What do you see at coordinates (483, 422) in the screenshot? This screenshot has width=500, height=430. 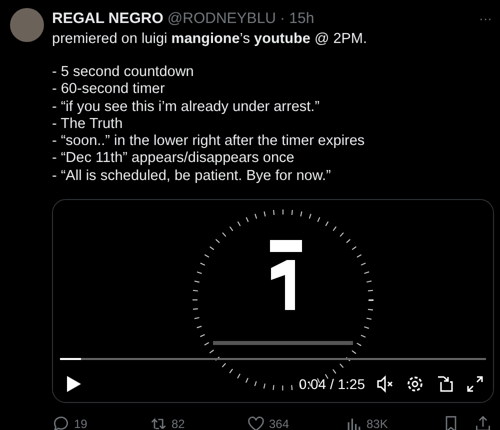 I see `share-icon` at bounding box center [483, 422].